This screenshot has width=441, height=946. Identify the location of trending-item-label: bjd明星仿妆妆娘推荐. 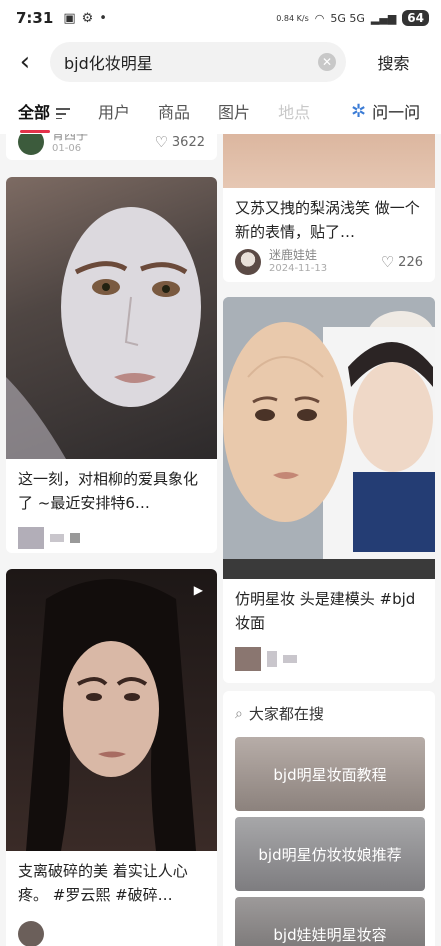
(330, 854).